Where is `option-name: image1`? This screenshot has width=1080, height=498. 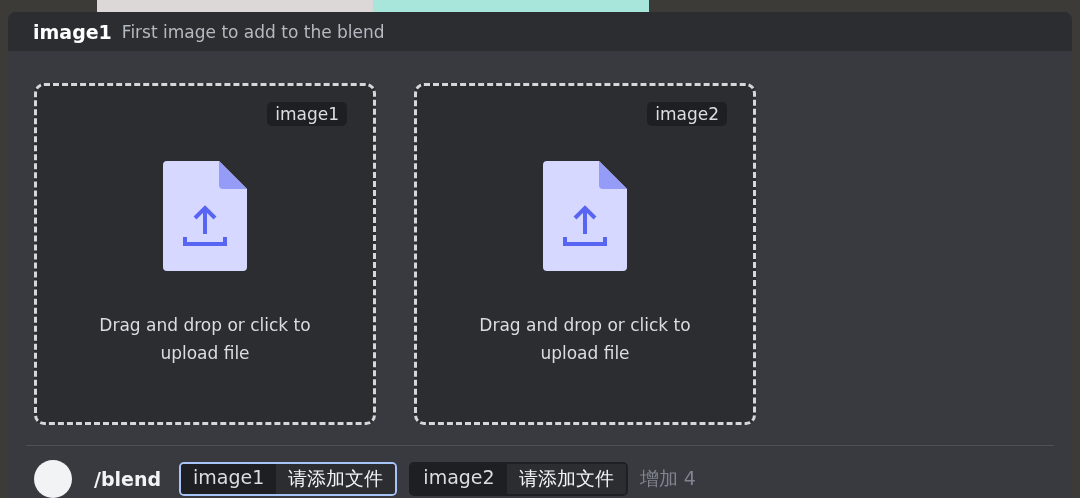
option-name: image1 is located at coordinates (72, 31).